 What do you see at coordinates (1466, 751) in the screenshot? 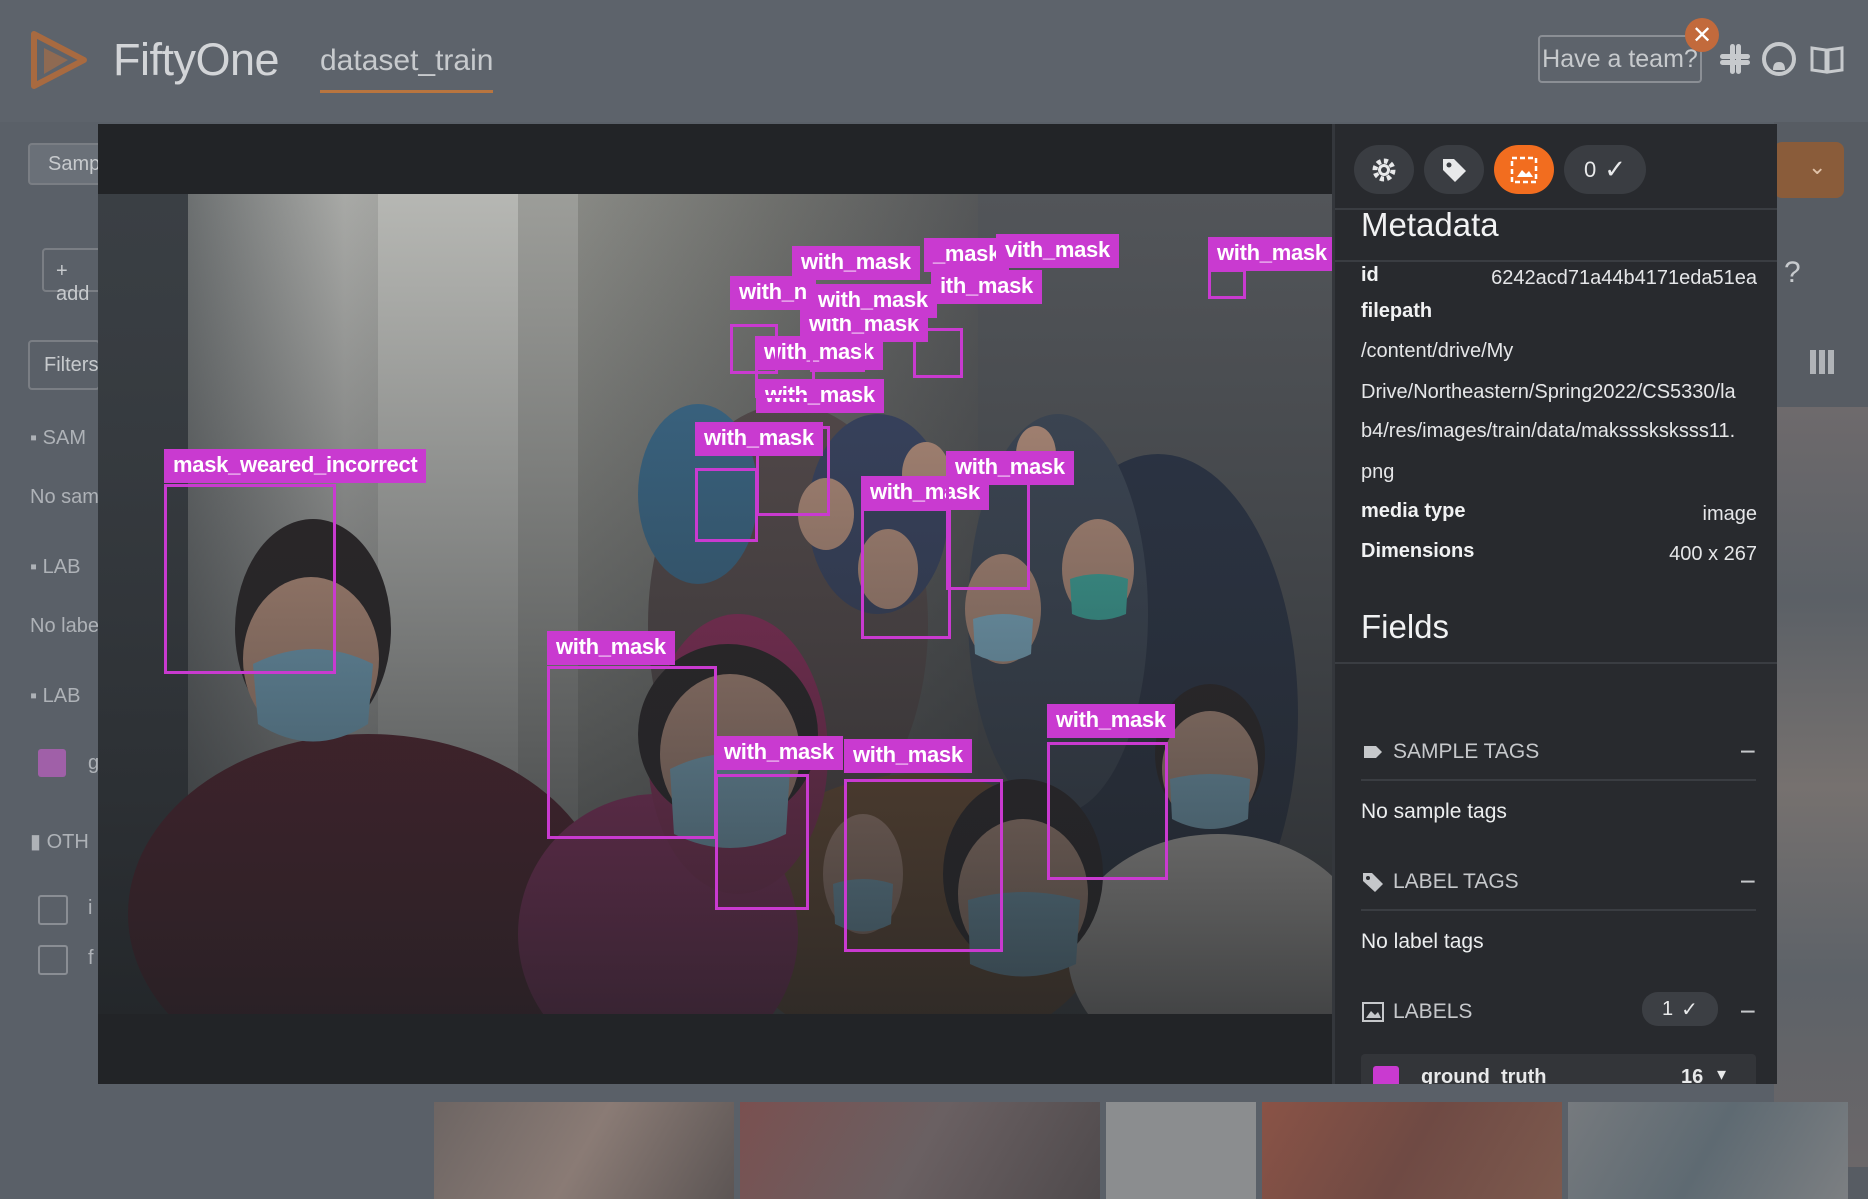
I see `sample-tags-label: SAMPLE TAGS` at bounding box center [1466, 751].